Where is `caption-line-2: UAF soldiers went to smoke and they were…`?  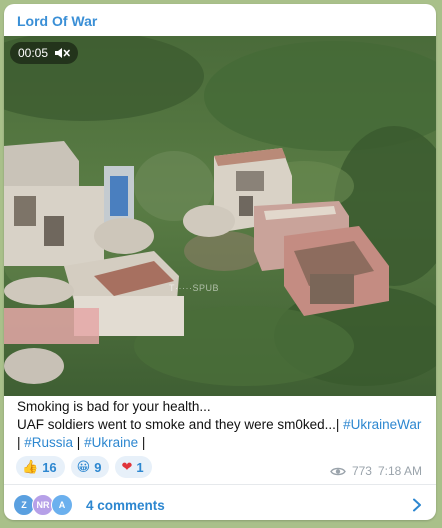
caption-line-2: UAF soldiers went to smoke and they were… is located at coordinates (221, 425).